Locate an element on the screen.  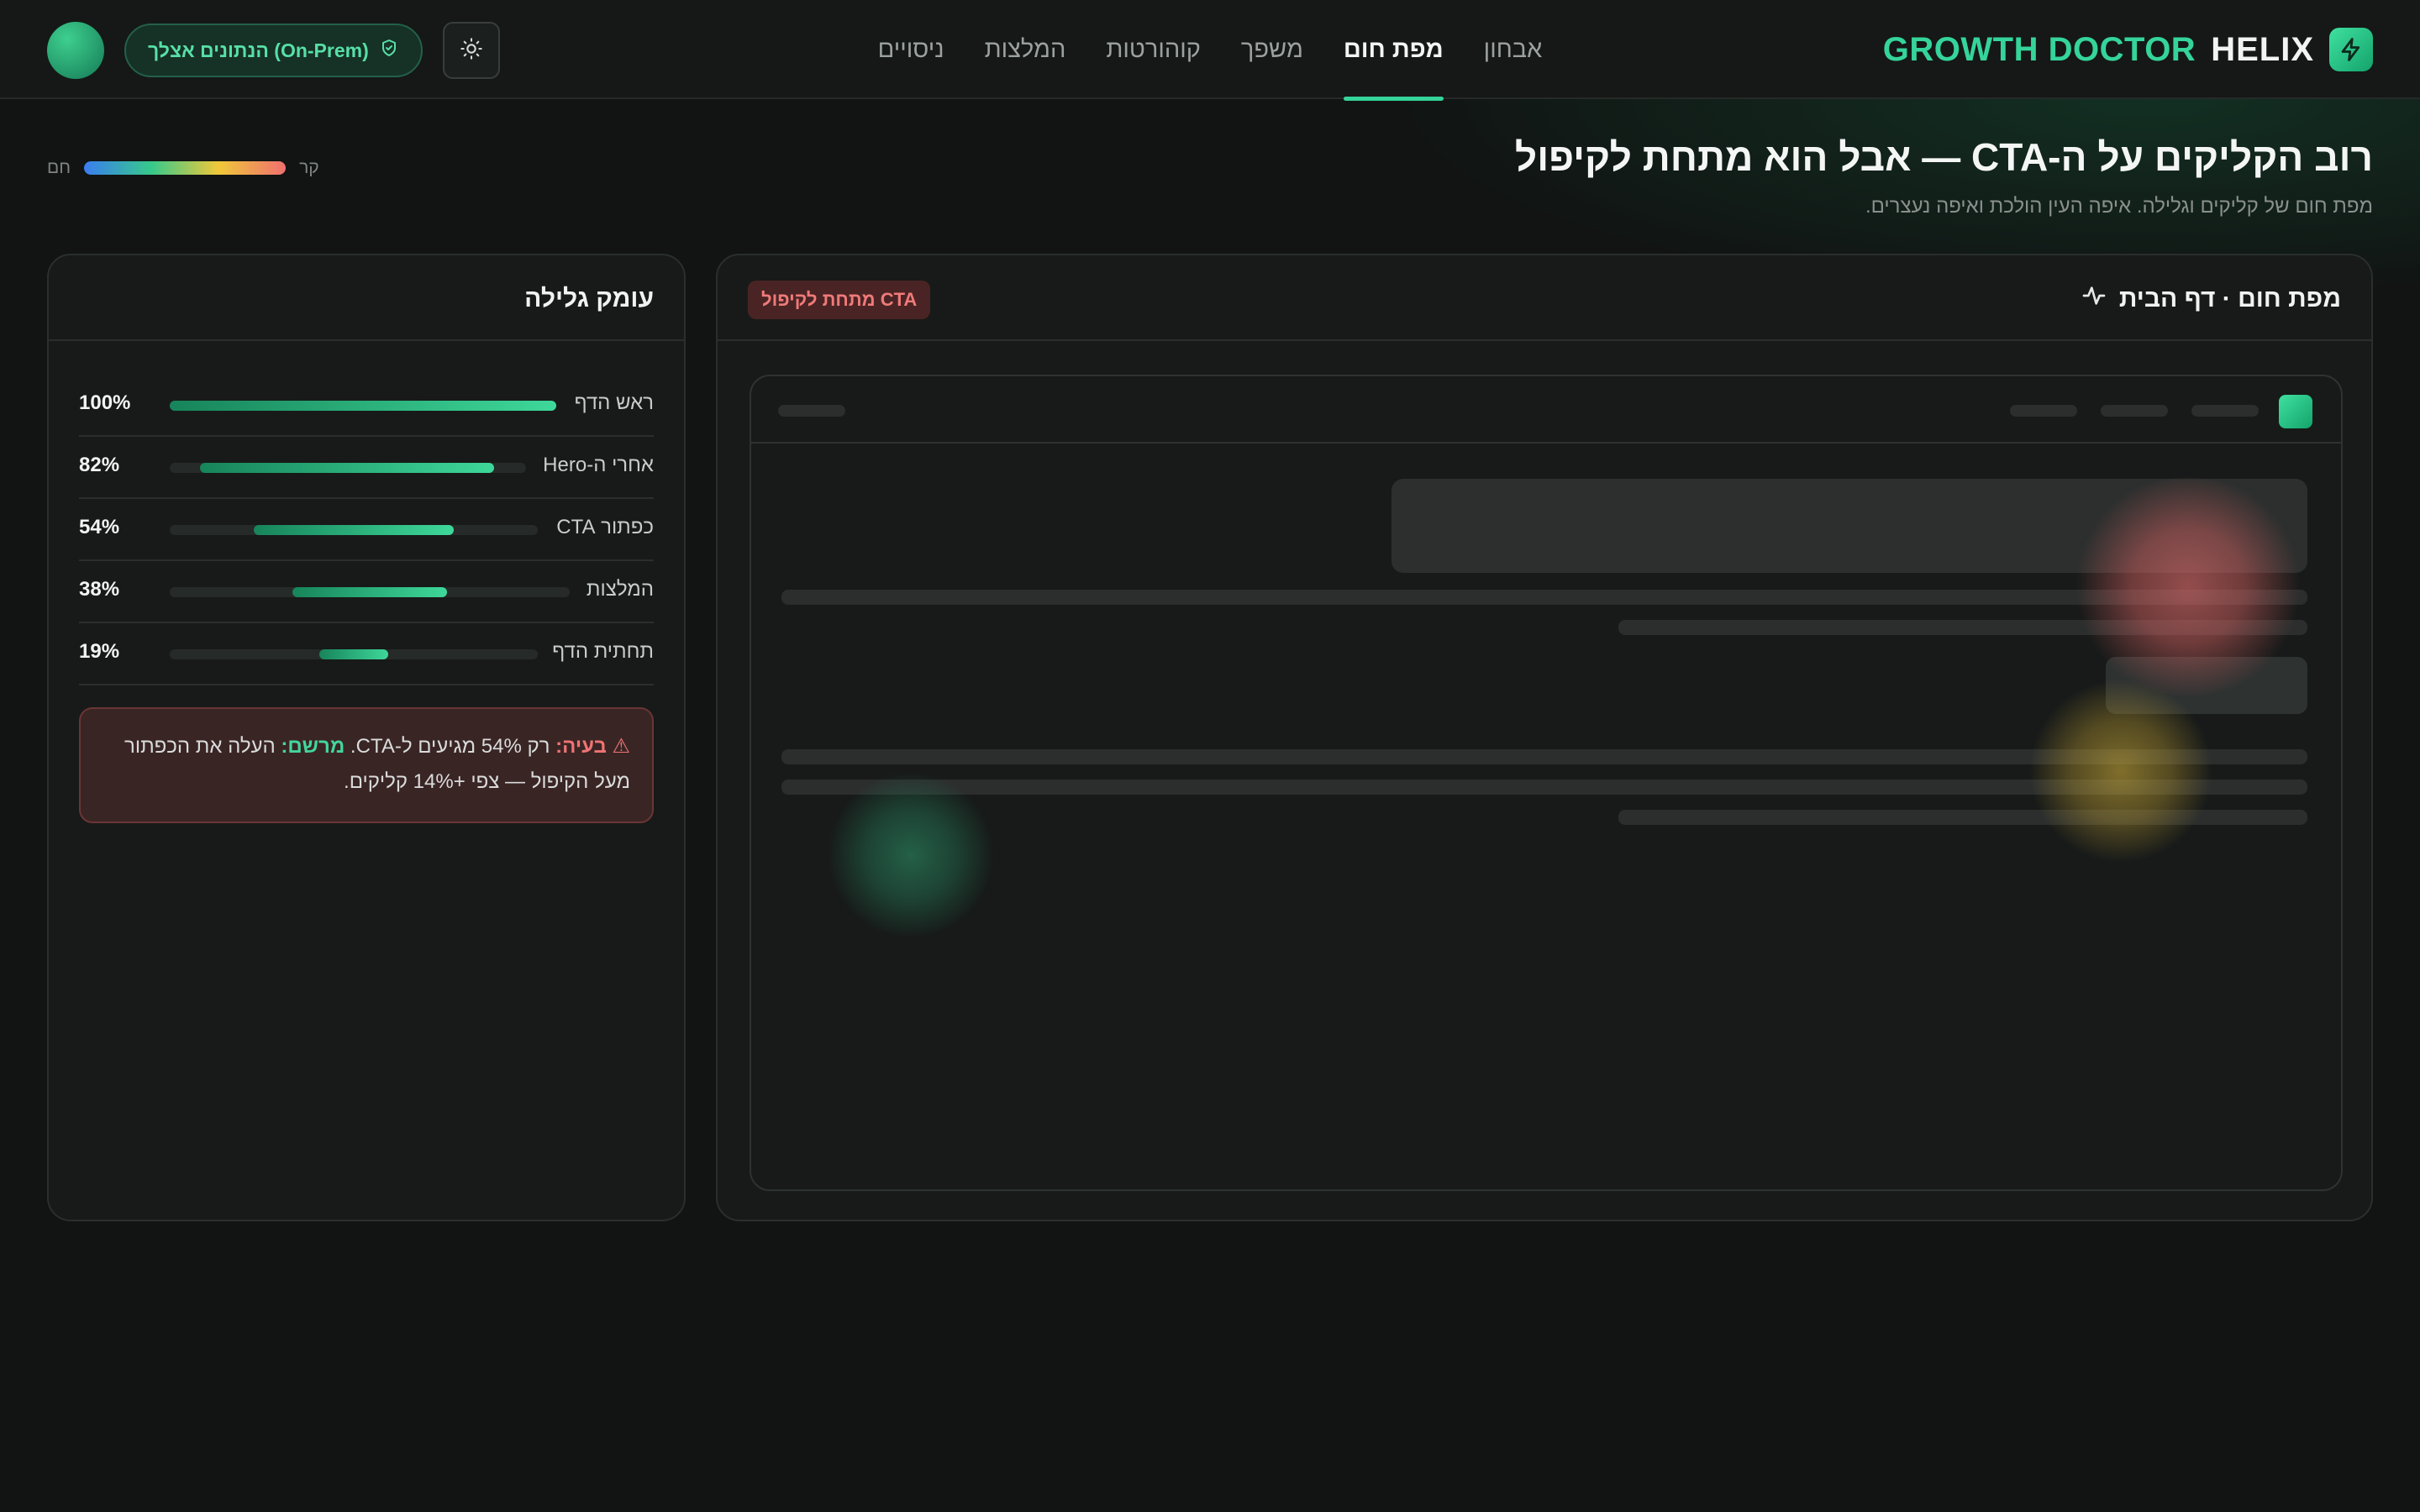
user-area: הנתונים אצלך (On-Prem) is located at coordinates (273, 50).